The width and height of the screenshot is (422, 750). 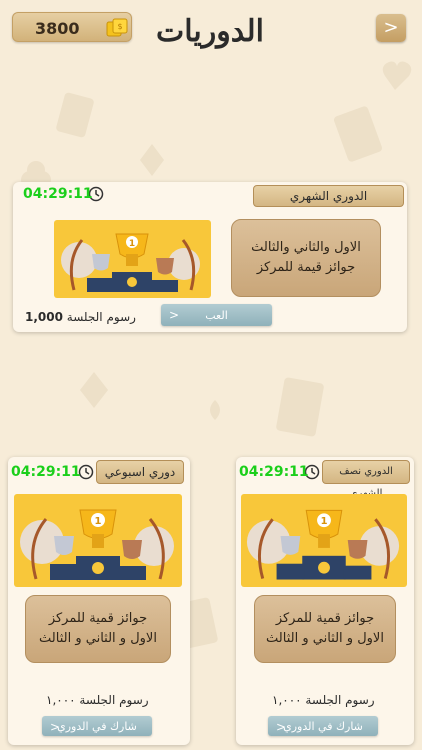 I want to click on entry-fee-value: 1,000, so click(x=44, y=317).